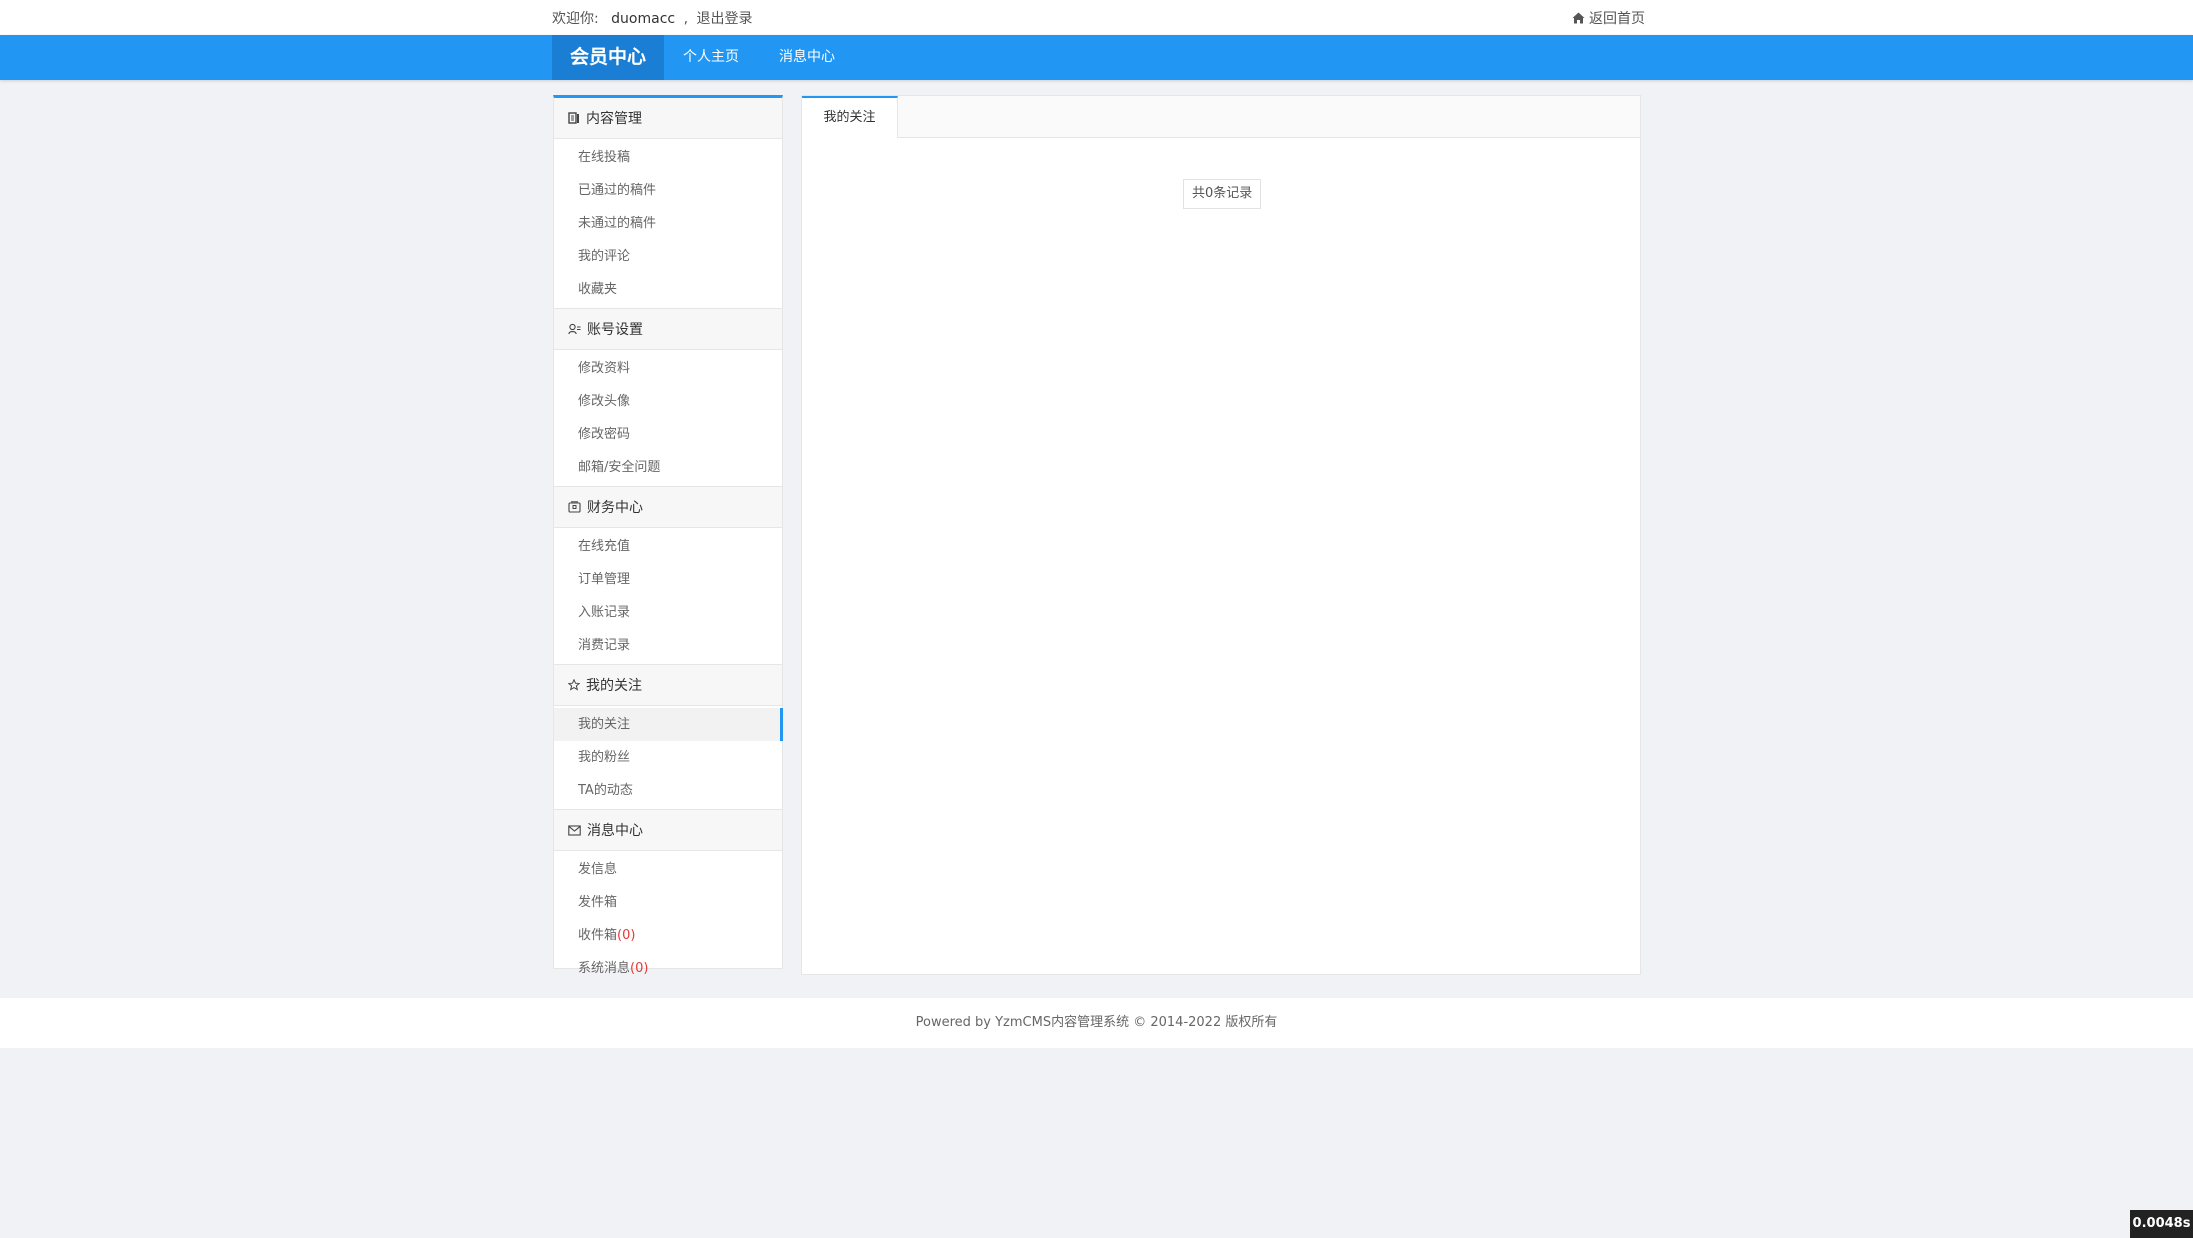  I want to click on tab-following: 我的关注, so click(850, 117).